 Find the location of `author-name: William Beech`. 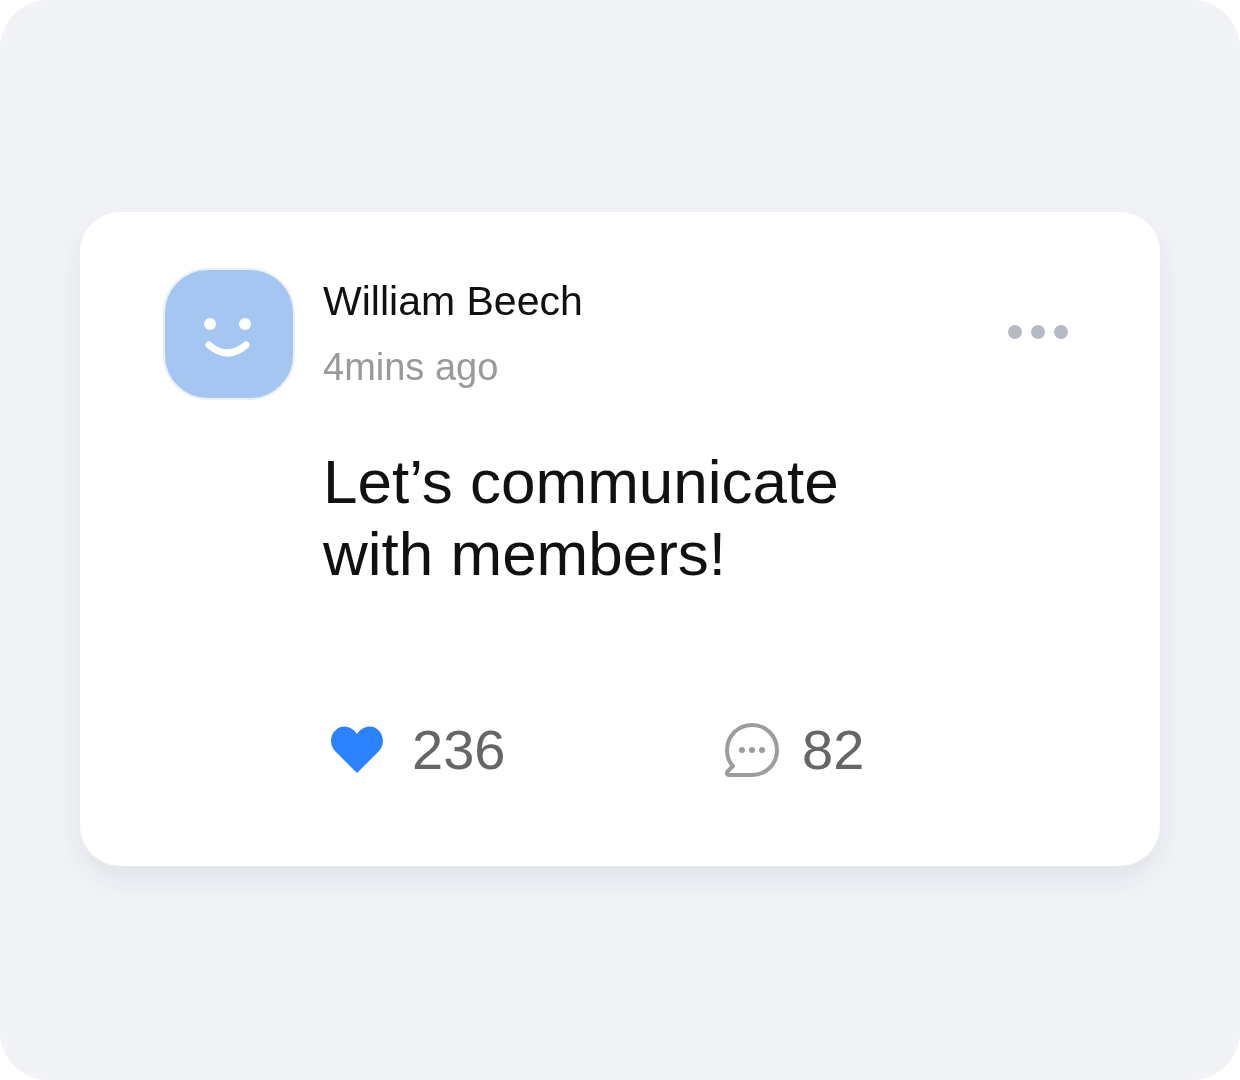

author-name: William Beech is located at coordinates (453, 301).